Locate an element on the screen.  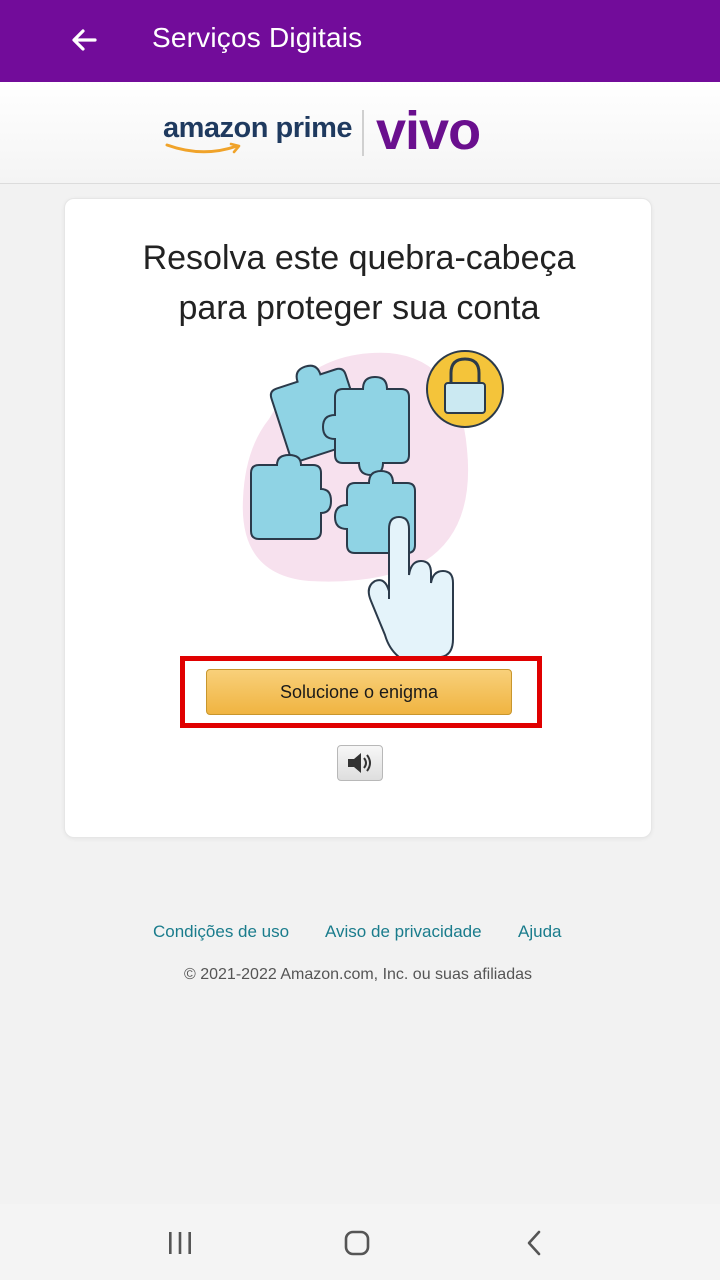
audio-challenge-button is located at coordinates (360, 763).